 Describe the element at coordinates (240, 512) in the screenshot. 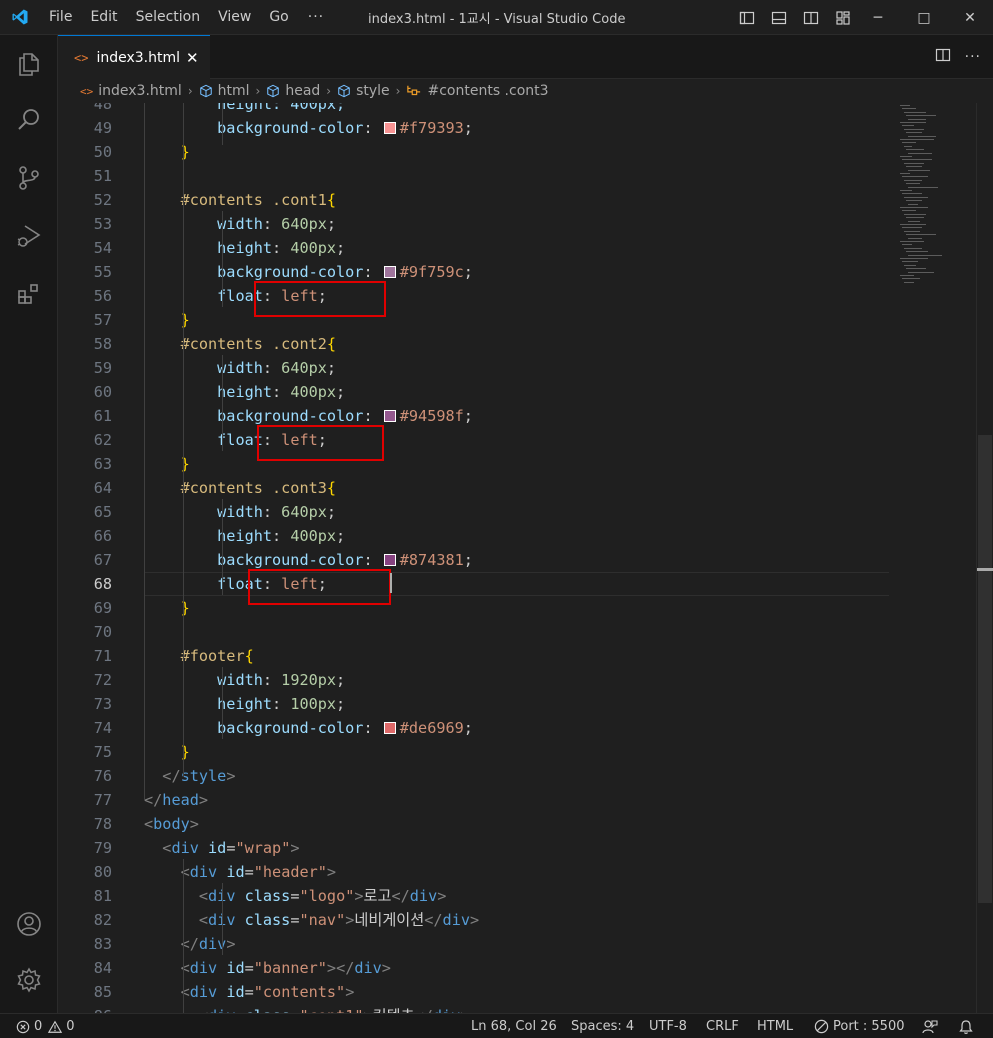

I see `code-text: width: 640px;` at that location.